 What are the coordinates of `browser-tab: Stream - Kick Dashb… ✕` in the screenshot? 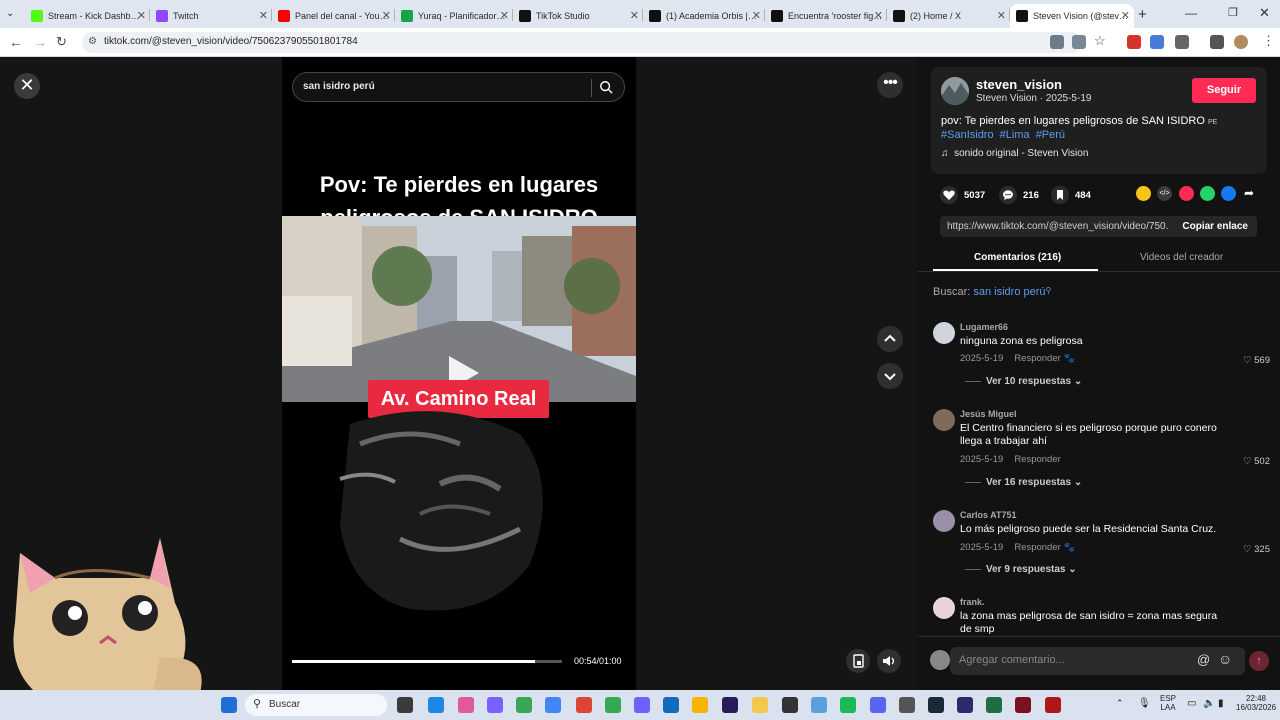 It's located at (87, 16).